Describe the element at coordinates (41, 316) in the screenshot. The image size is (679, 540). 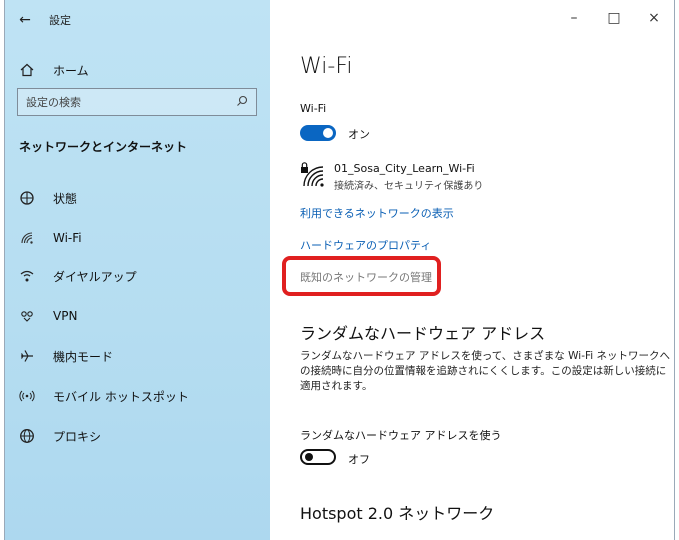
I see `sidebar-item-vpn: VPN` at that location.